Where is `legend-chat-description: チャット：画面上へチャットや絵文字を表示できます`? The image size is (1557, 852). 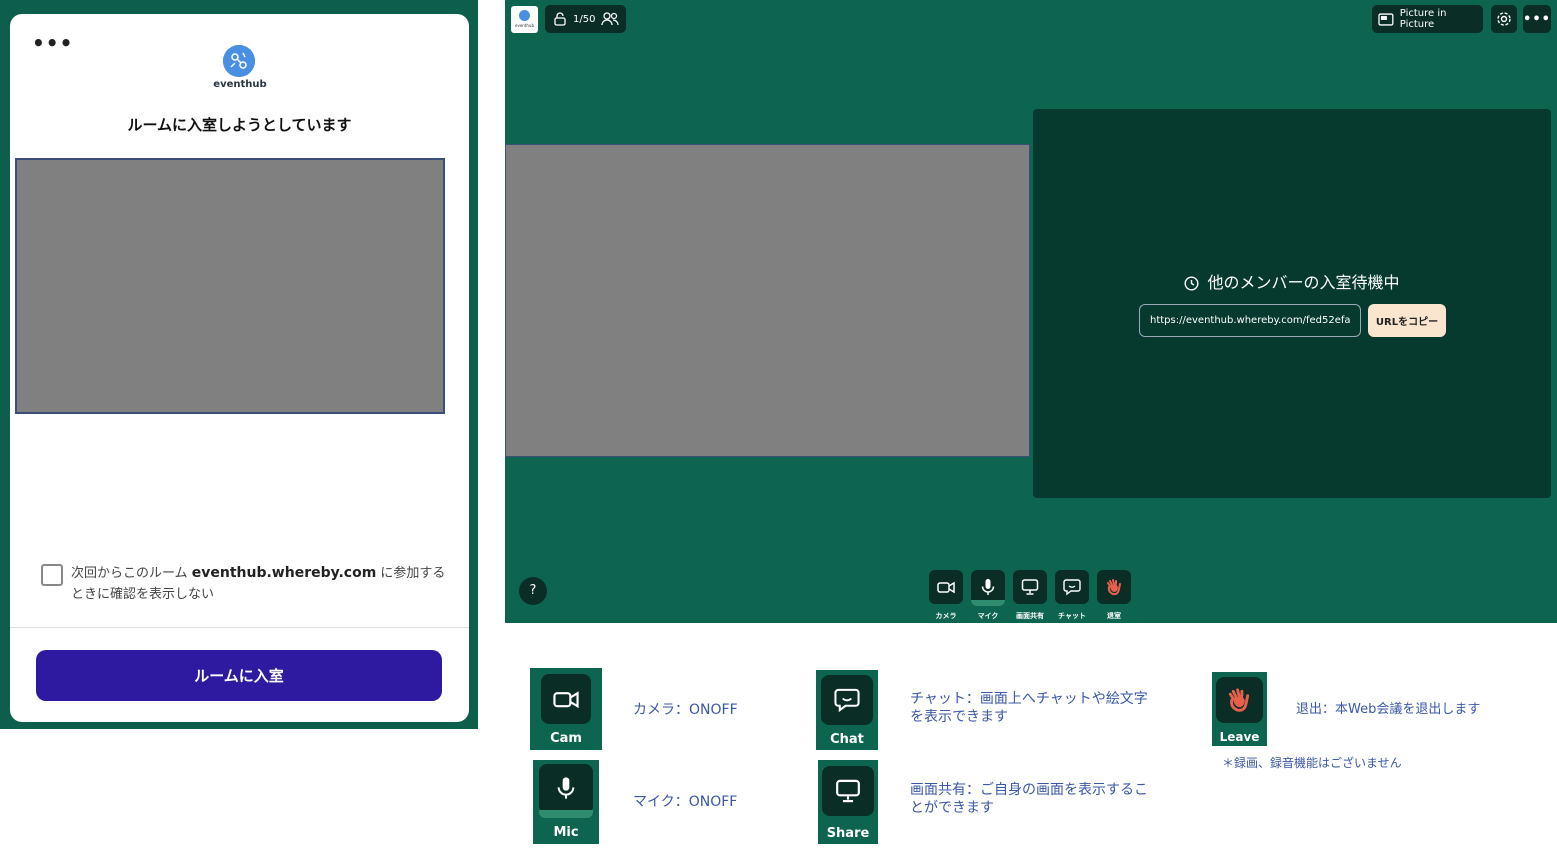
legend-chat-description: チャット：画面上へチャットや絵文字を表示できます is located at coordinates (1029, 708).